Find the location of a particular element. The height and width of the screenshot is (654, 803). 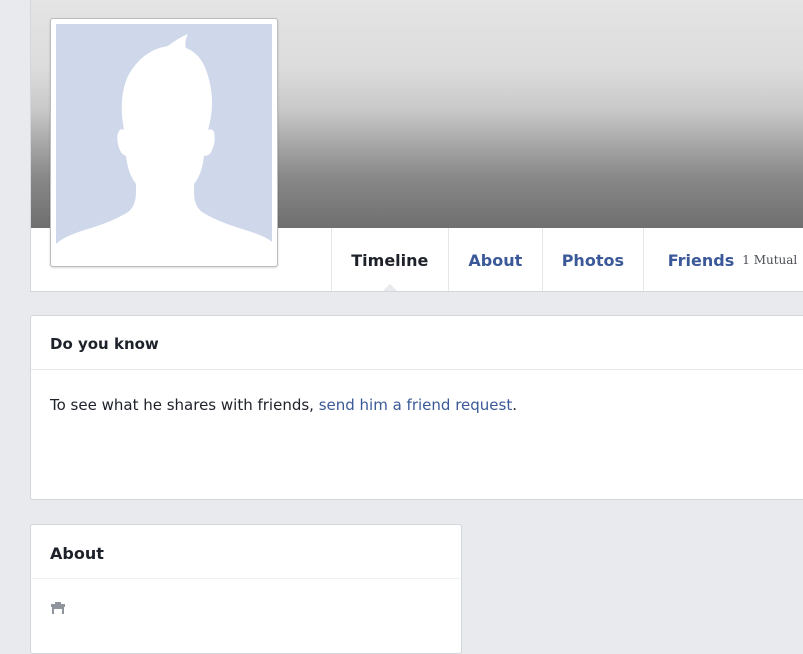

tab-friends-label: Friends is located at coordinates (701, 260).